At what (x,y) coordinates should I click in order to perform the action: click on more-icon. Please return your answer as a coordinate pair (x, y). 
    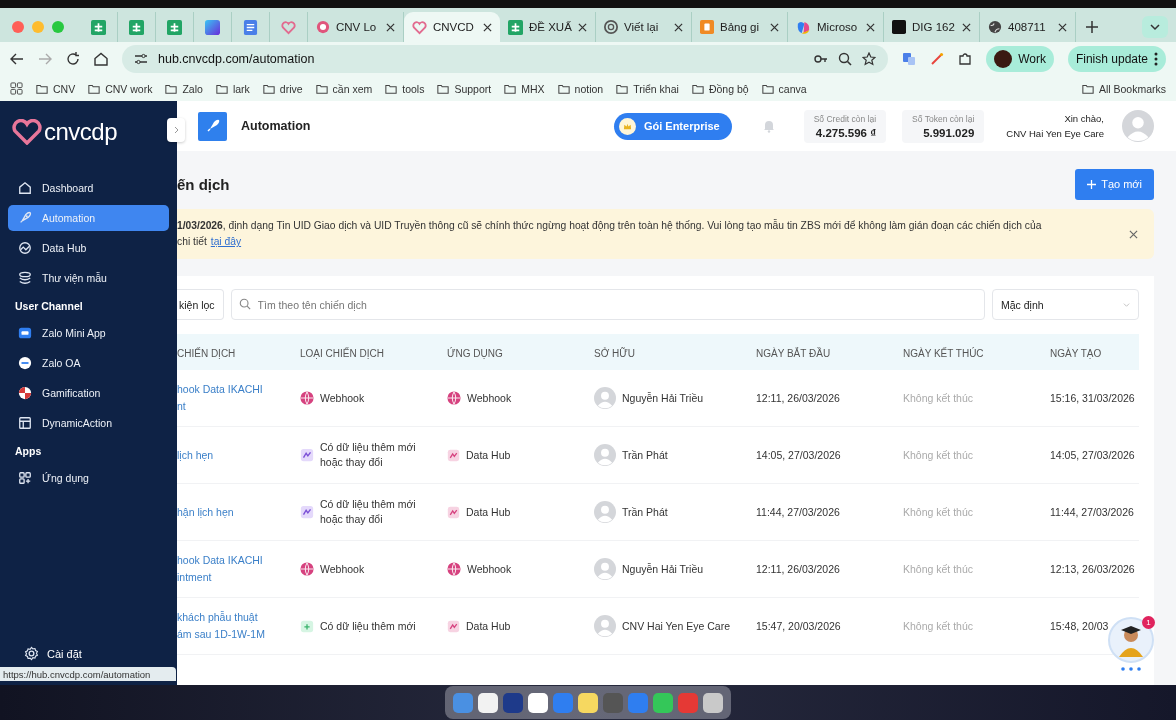
    Looking at the image, I should click on (1156, 59).